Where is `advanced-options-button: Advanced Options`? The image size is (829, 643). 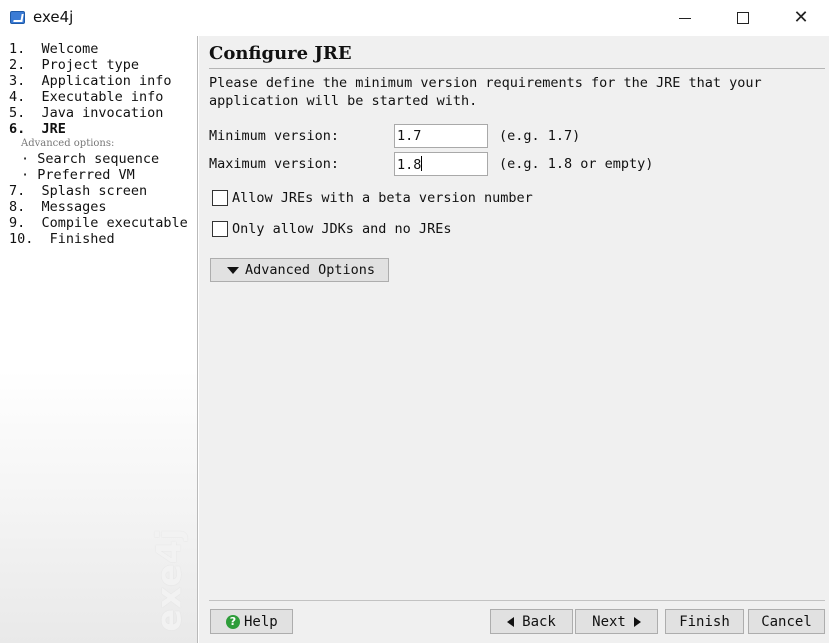 advanced-options-button: Advanced Options is located at coordinates (299, 270).